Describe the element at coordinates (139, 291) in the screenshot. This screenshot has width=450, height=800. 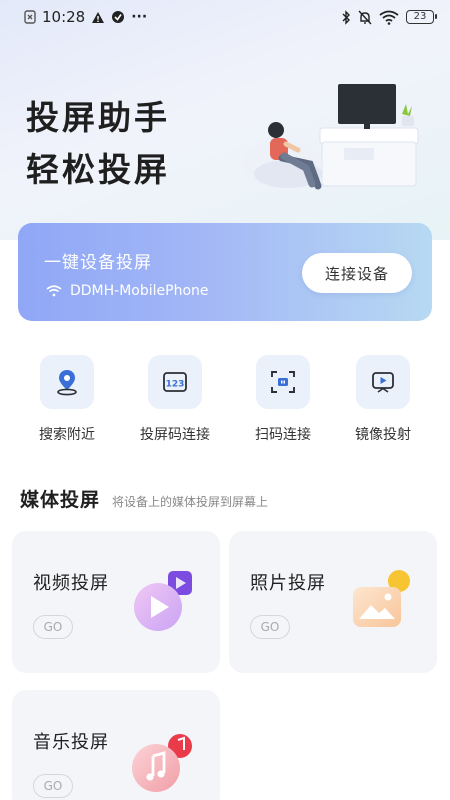
I see `device-name: DDMH-MobilePhone` at that location.